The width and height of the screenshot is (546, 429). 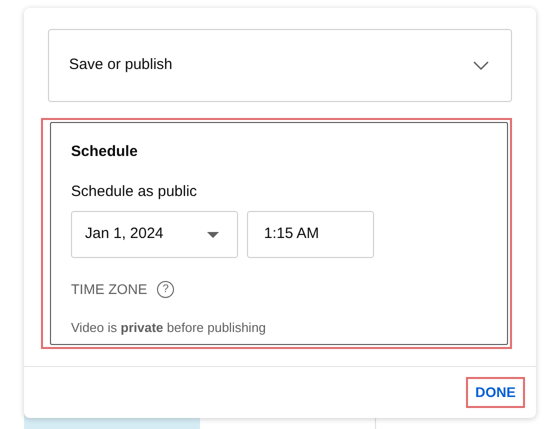 What do you see at coordinates (165, 289) in the screenshot?
I see `help-icon: ?` at bounding box center [165, 289].